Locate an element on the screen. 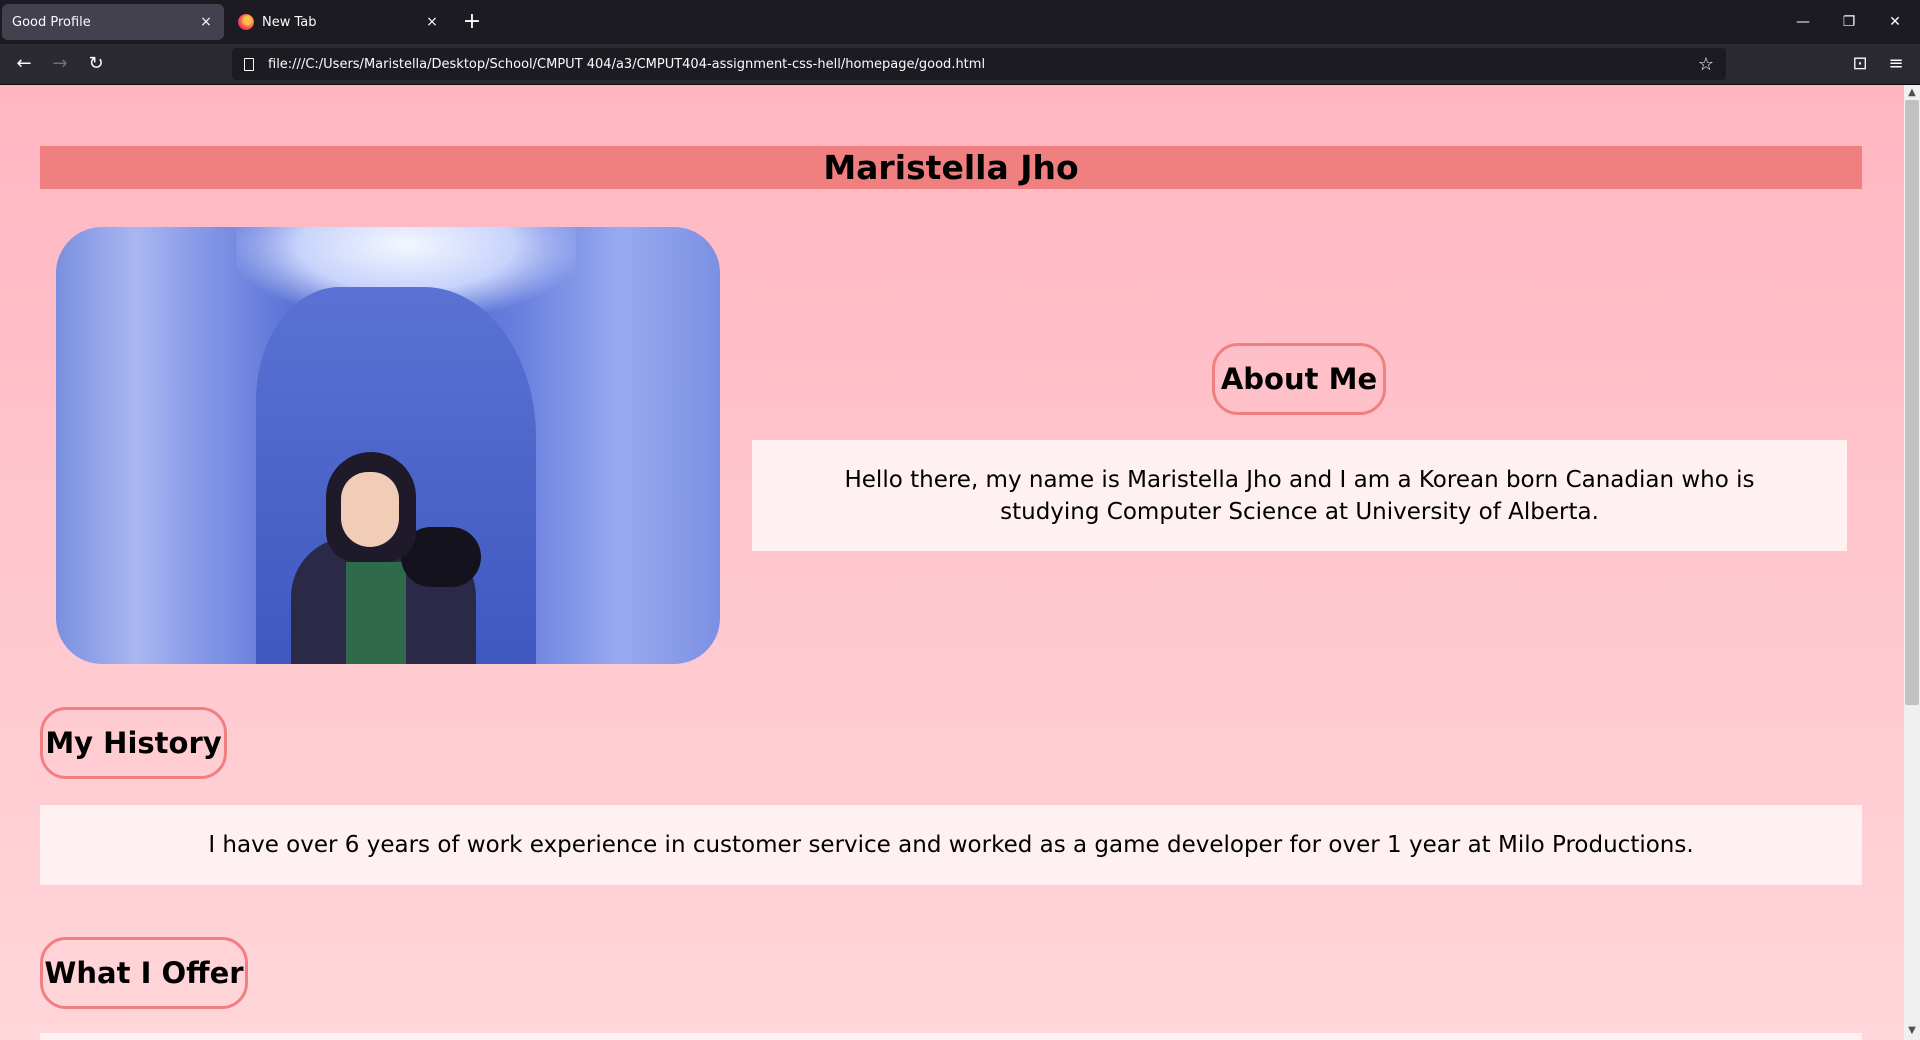  offer-text-box is located at coordinates (951, 1036).